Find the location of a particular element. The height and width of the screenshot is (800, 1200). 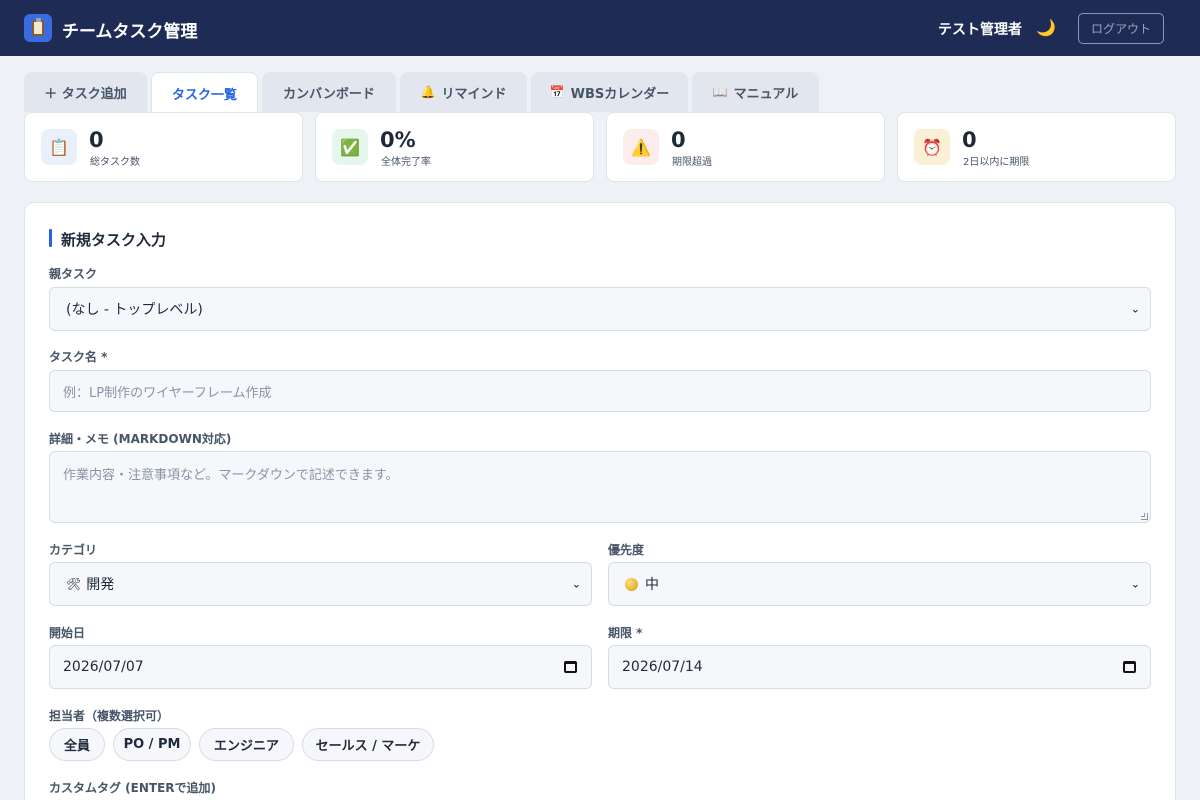

stat-label: 2日以内に期限 is located at coordinates (996, 162).